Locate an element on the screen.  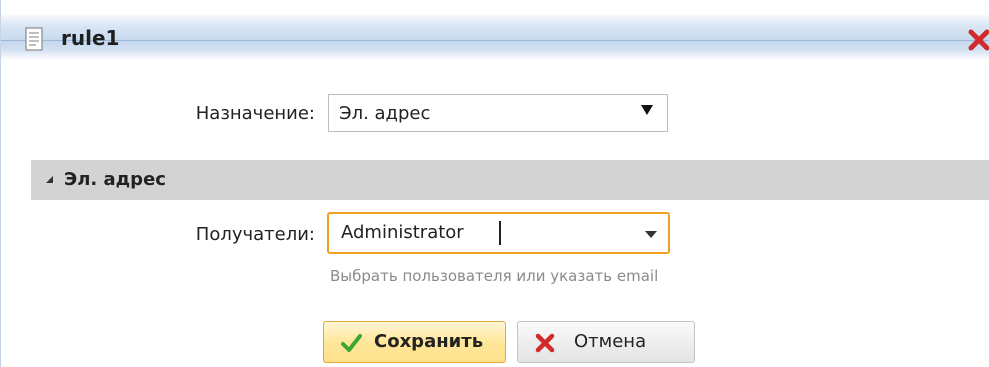
purpose-select: Эл. адрес is located at coordinates (498, 113).